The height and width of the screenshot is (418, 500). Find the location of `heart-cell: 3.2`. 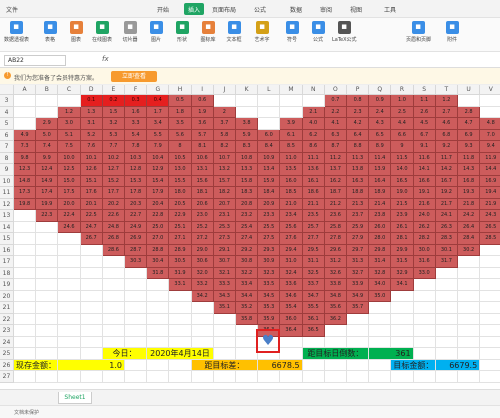

heart-cell: 3.2 is located at coordinates (113, 124).